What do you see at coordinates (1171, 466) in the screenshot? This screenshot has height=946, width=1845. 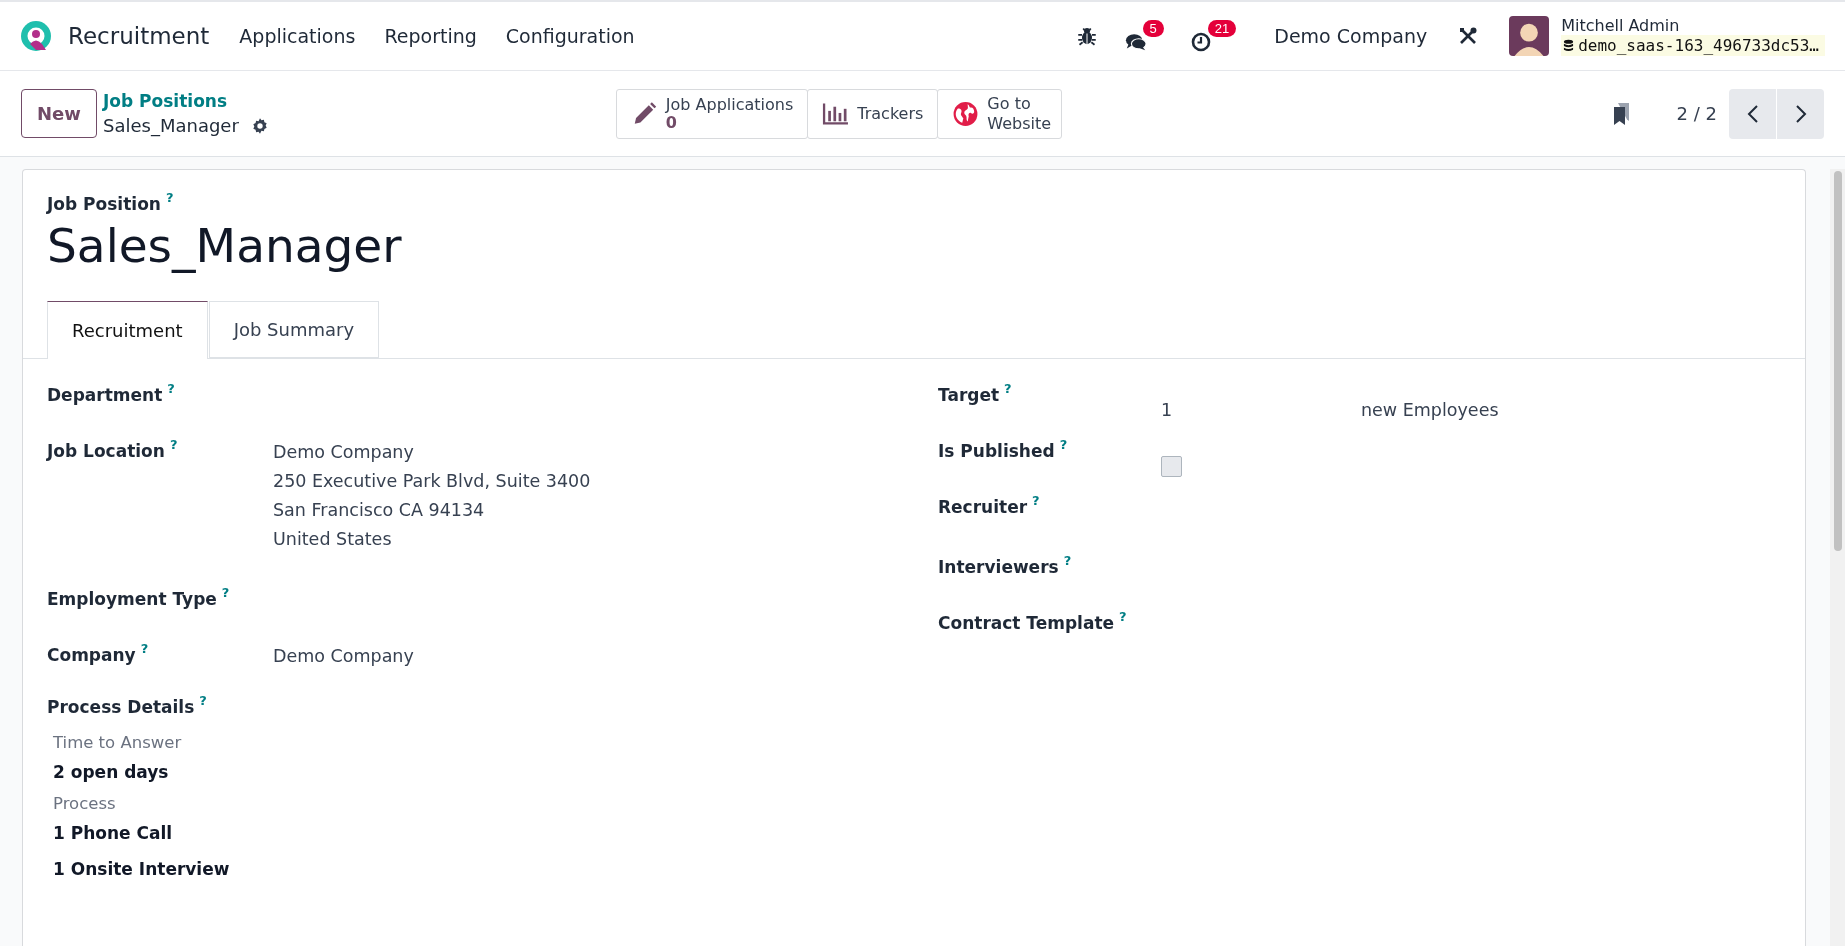 I see `published-checkbox` at bounding box center [1171, 466].